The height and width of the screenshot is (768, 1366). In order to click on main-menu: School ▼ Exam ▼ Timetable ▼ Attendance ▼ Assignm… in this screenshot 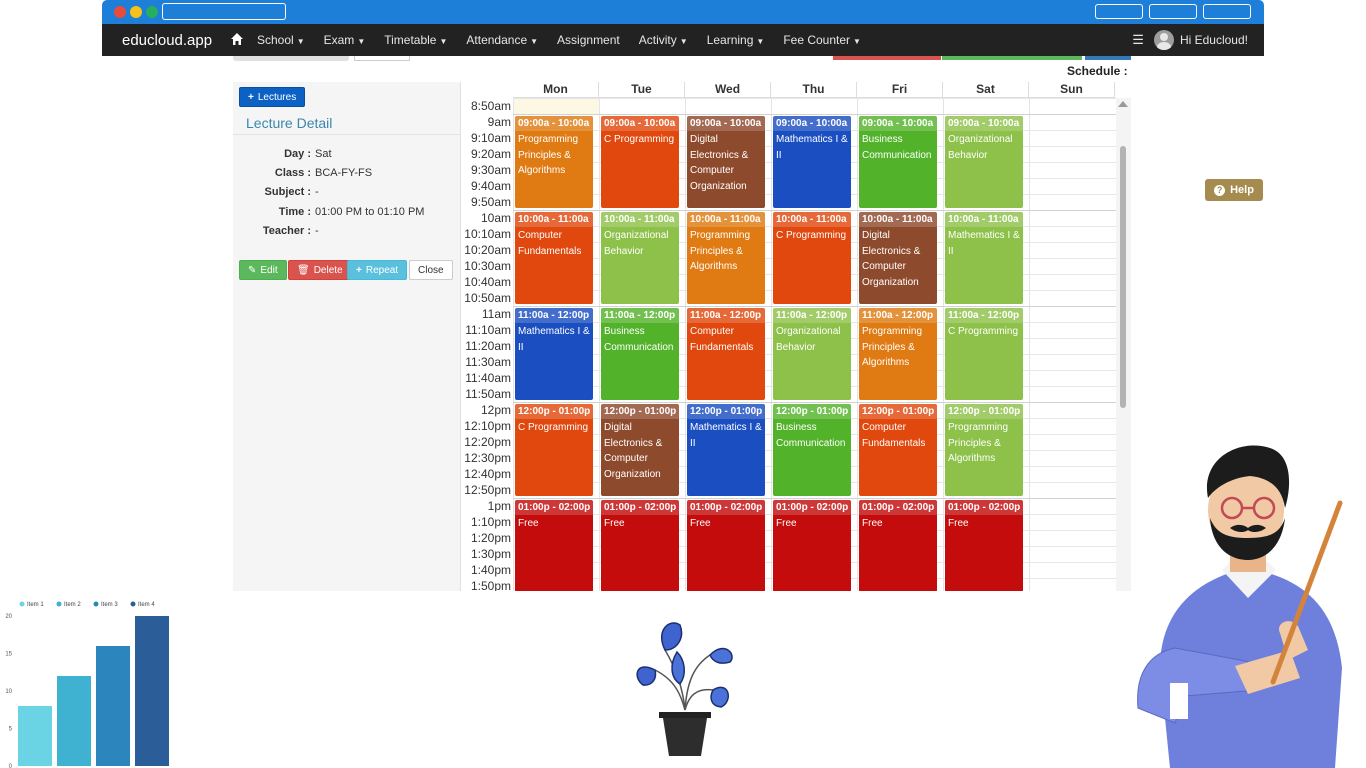, I will do `click(568, 40)`.